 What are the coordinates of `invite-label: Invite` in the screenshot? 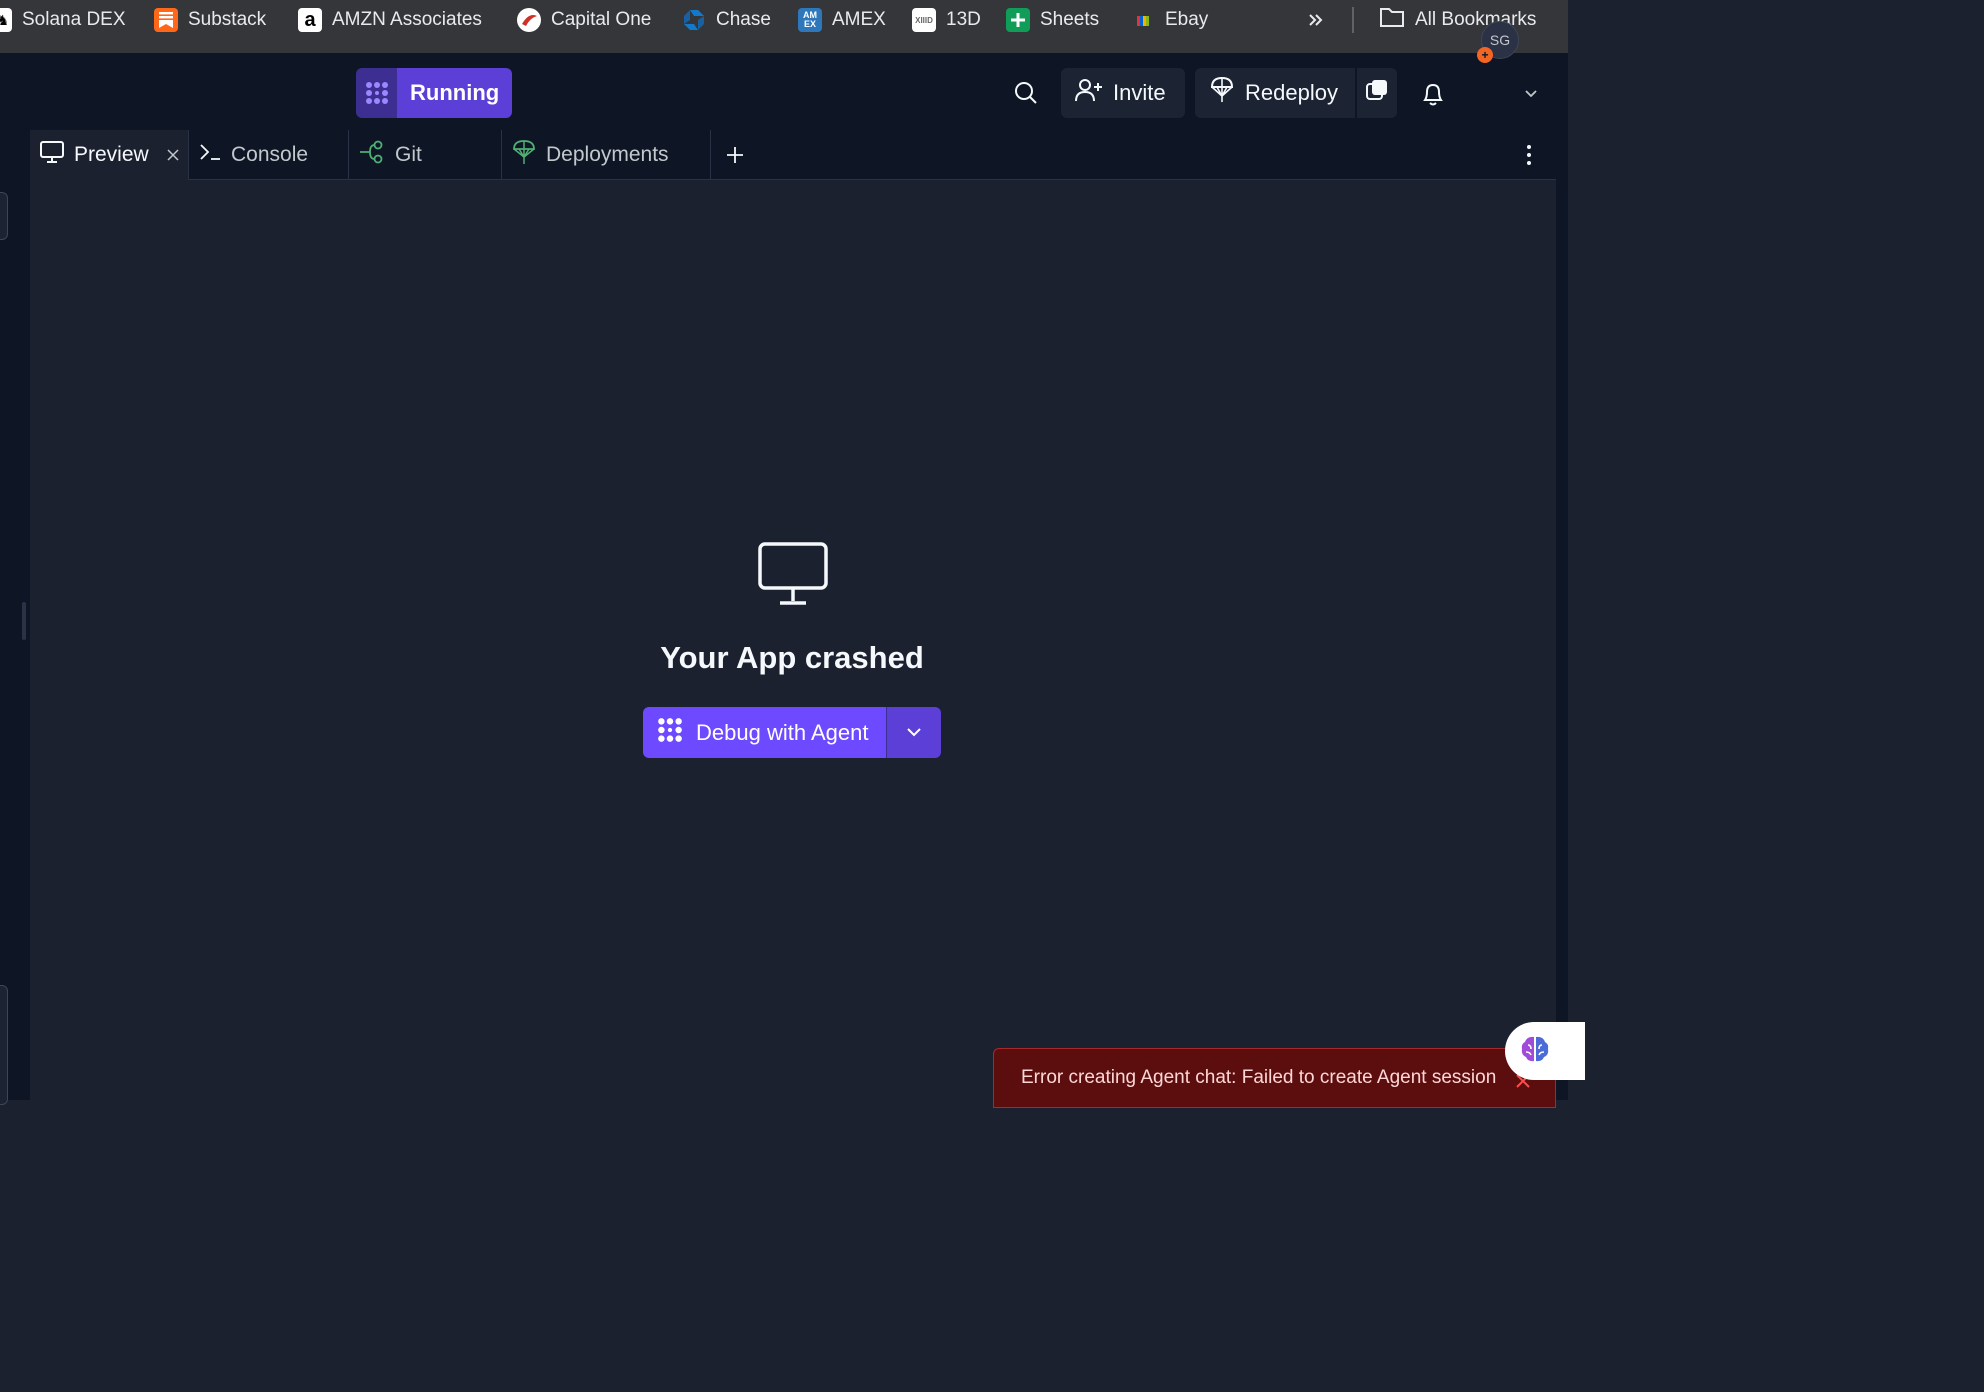 It's located at (1139, 92).